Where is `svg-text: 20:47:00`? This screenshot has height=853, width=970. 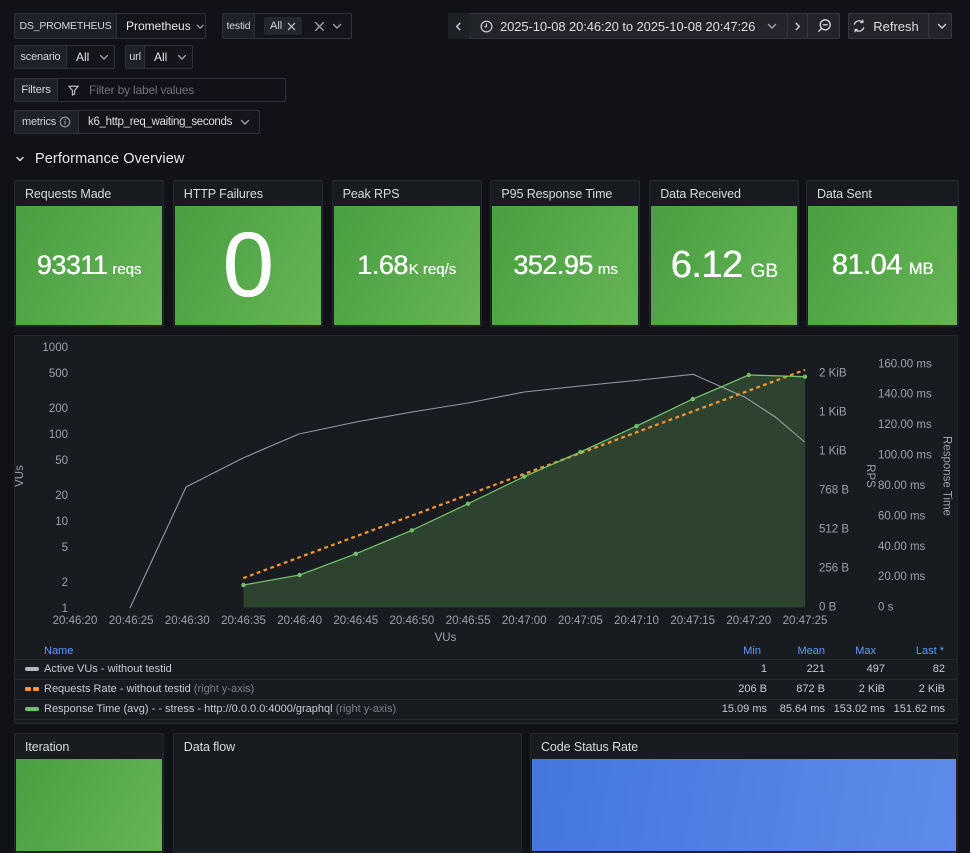
svg-text: 20:47:00 is located at coordinates (524, 621).